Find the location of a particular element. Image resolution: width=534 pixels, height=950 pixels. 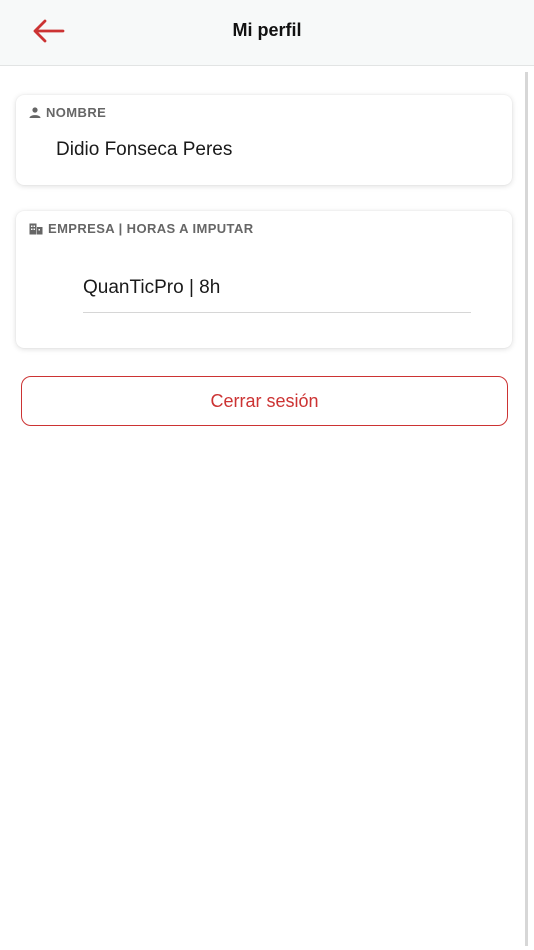

name-label: NOMBRE is located at coordinates (67, 112).